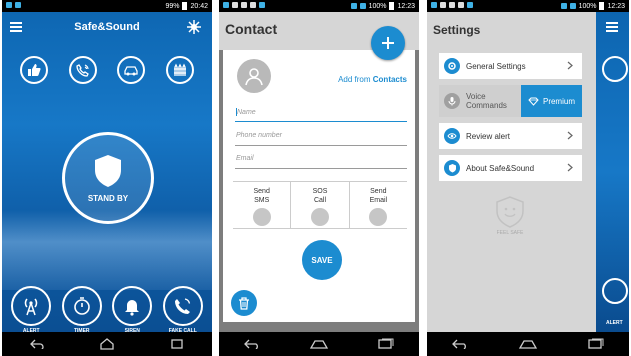 This screenshot has width=631, height=356. What do you see at coordinates (262, 205) in the screenshot?
I see `send-sms-option: Send SMS` at bounding box center [262, 205].